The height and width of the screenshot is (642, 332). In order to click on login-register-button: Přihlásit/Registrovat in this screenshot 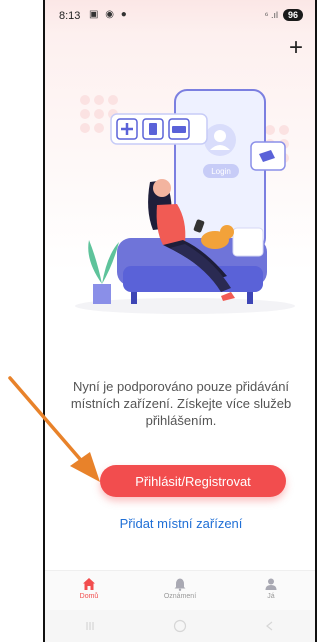, I will do `click(193, 481)`.